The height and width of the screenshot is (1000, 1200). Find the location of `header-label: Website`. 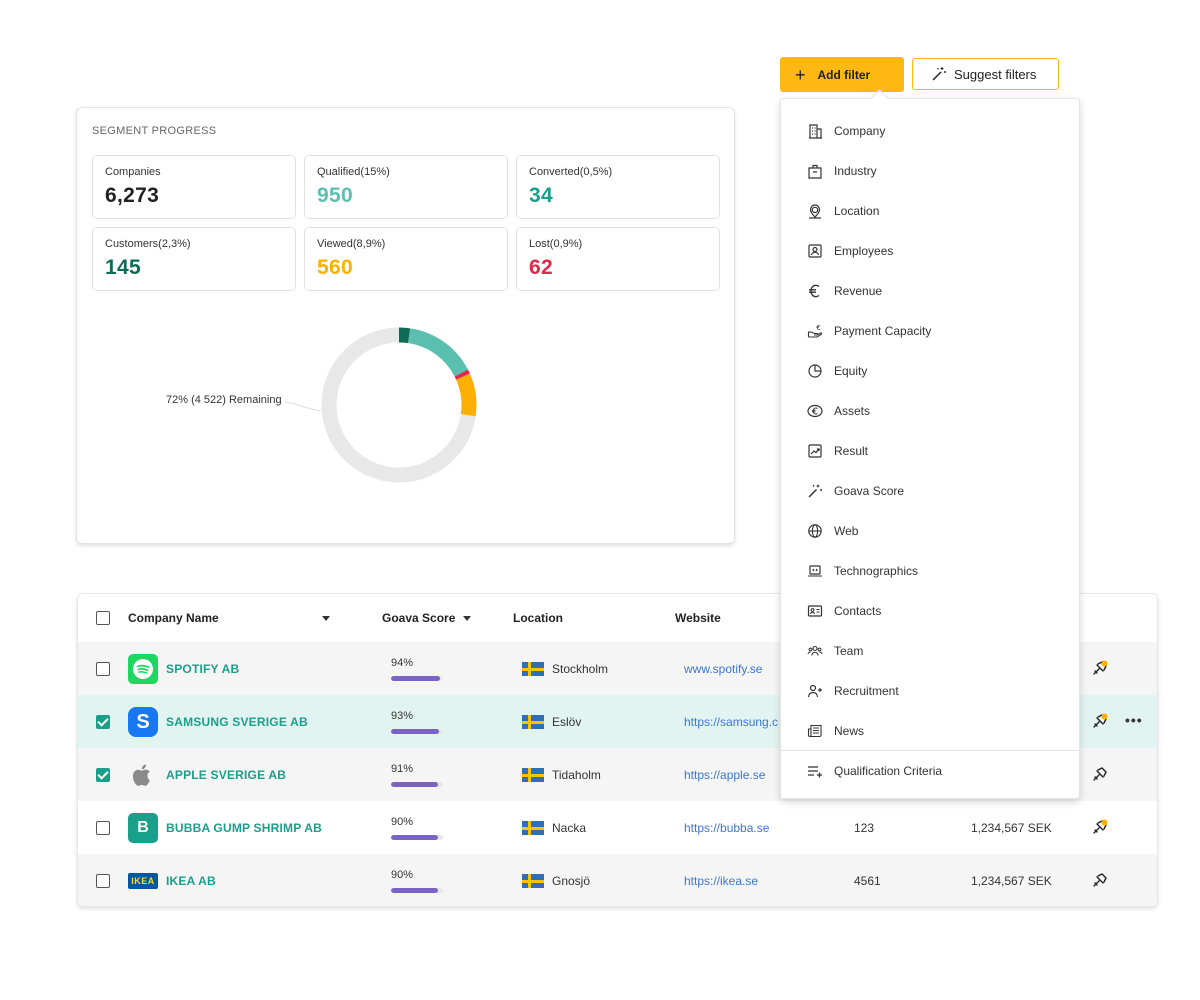

header-label: Website is located at coordinates (698, 618).